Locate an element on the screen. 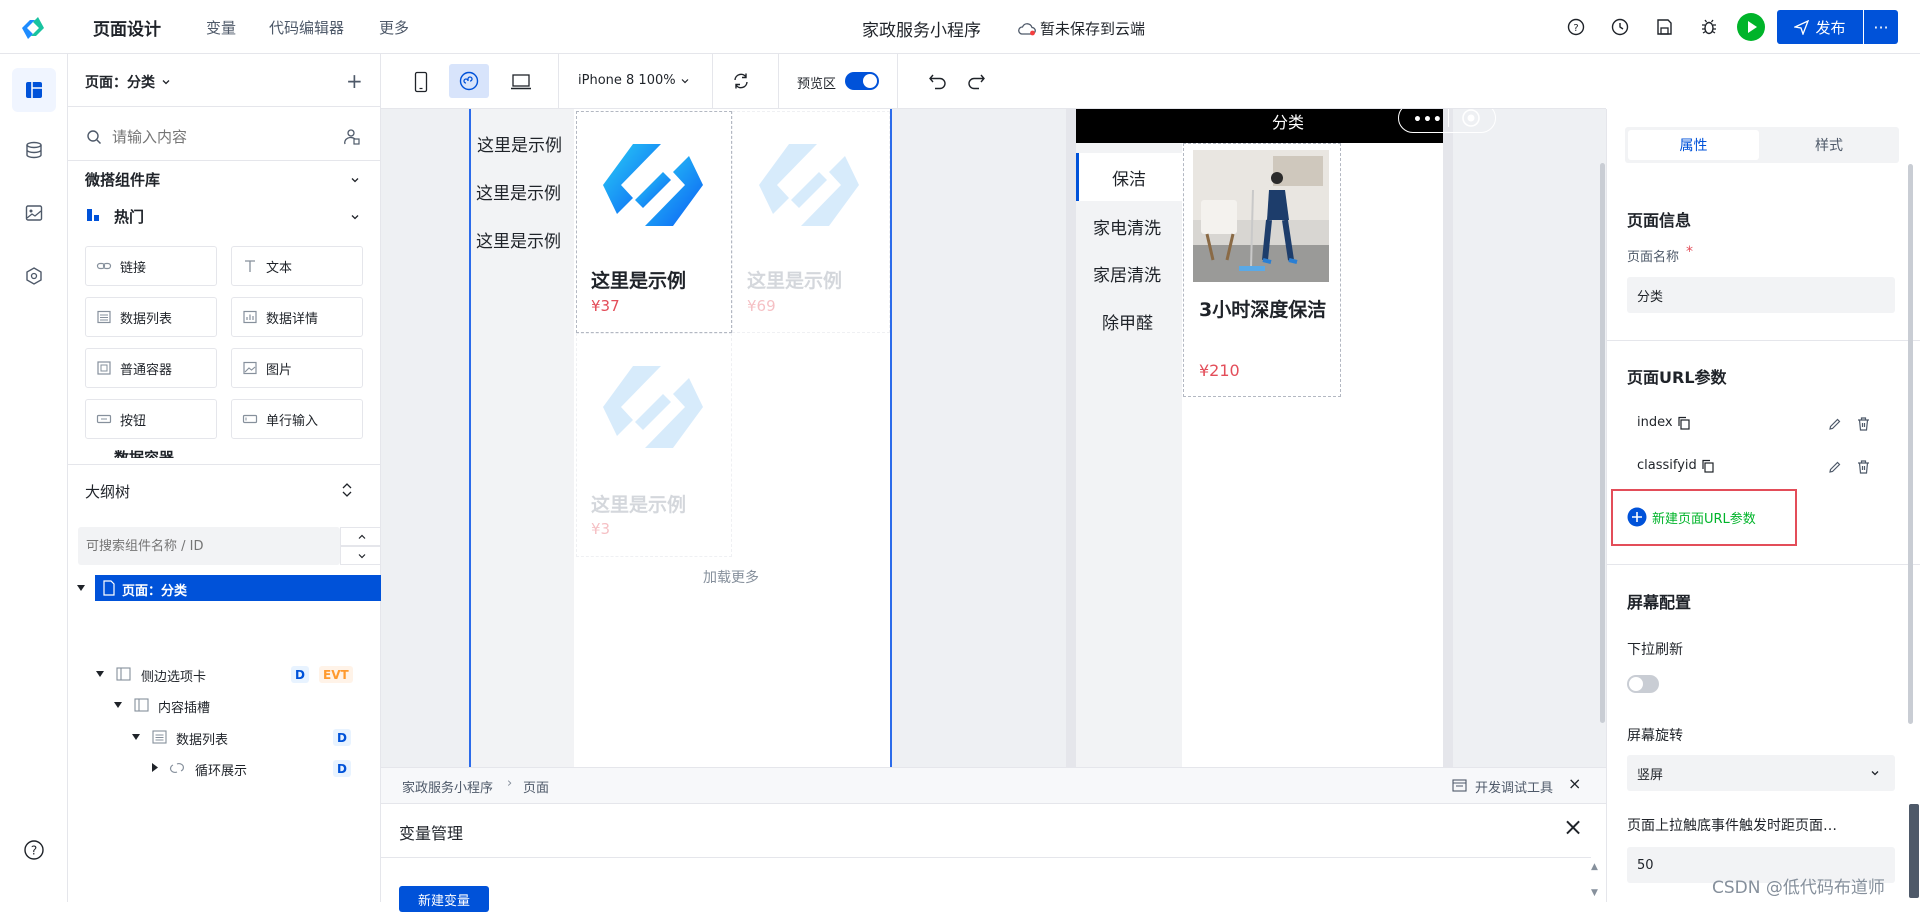 The image size is (1920, 912). tree-node-page: 页面：分类 is located at coordinates (224, 588).